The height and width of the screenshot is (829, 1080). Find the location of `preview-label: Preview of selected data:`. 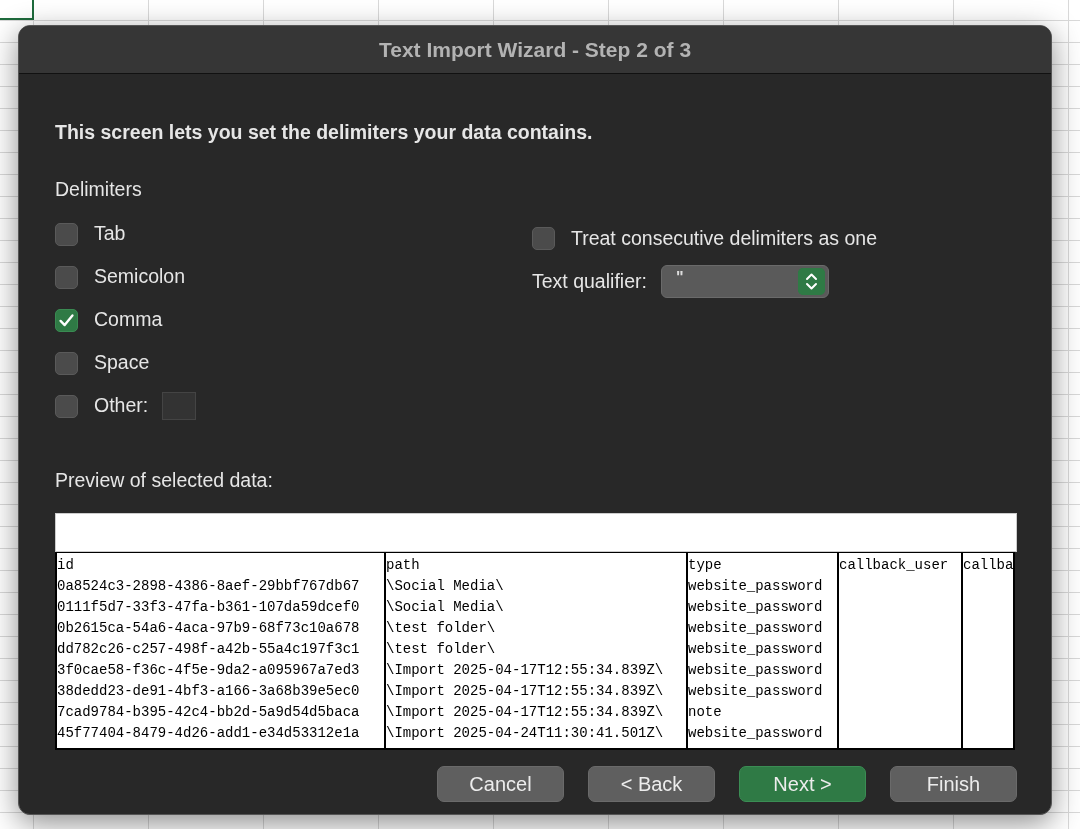

preview-label: Preview of selected data: is located at coordinates (164, 480).